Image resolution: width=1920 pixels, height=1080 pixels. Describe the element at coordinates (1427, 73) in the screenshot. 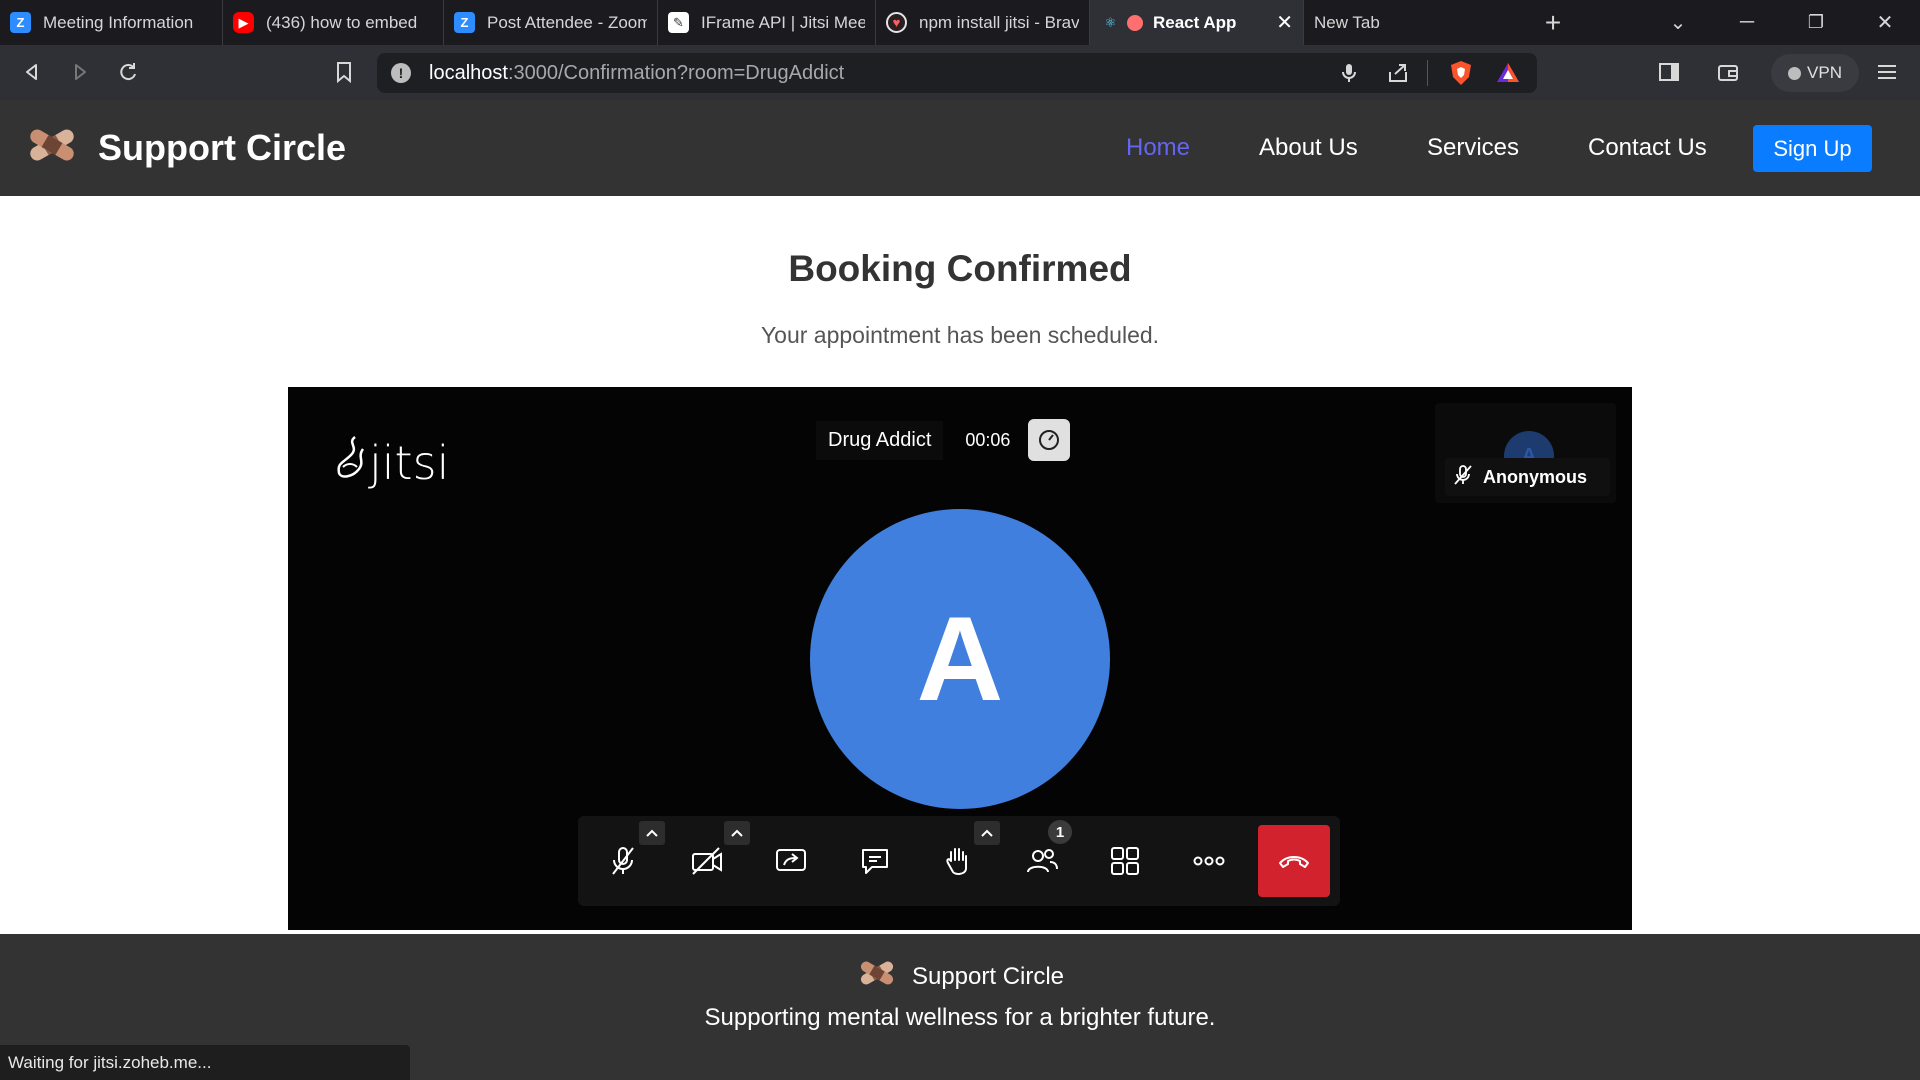

I see `url-divider` at that location.